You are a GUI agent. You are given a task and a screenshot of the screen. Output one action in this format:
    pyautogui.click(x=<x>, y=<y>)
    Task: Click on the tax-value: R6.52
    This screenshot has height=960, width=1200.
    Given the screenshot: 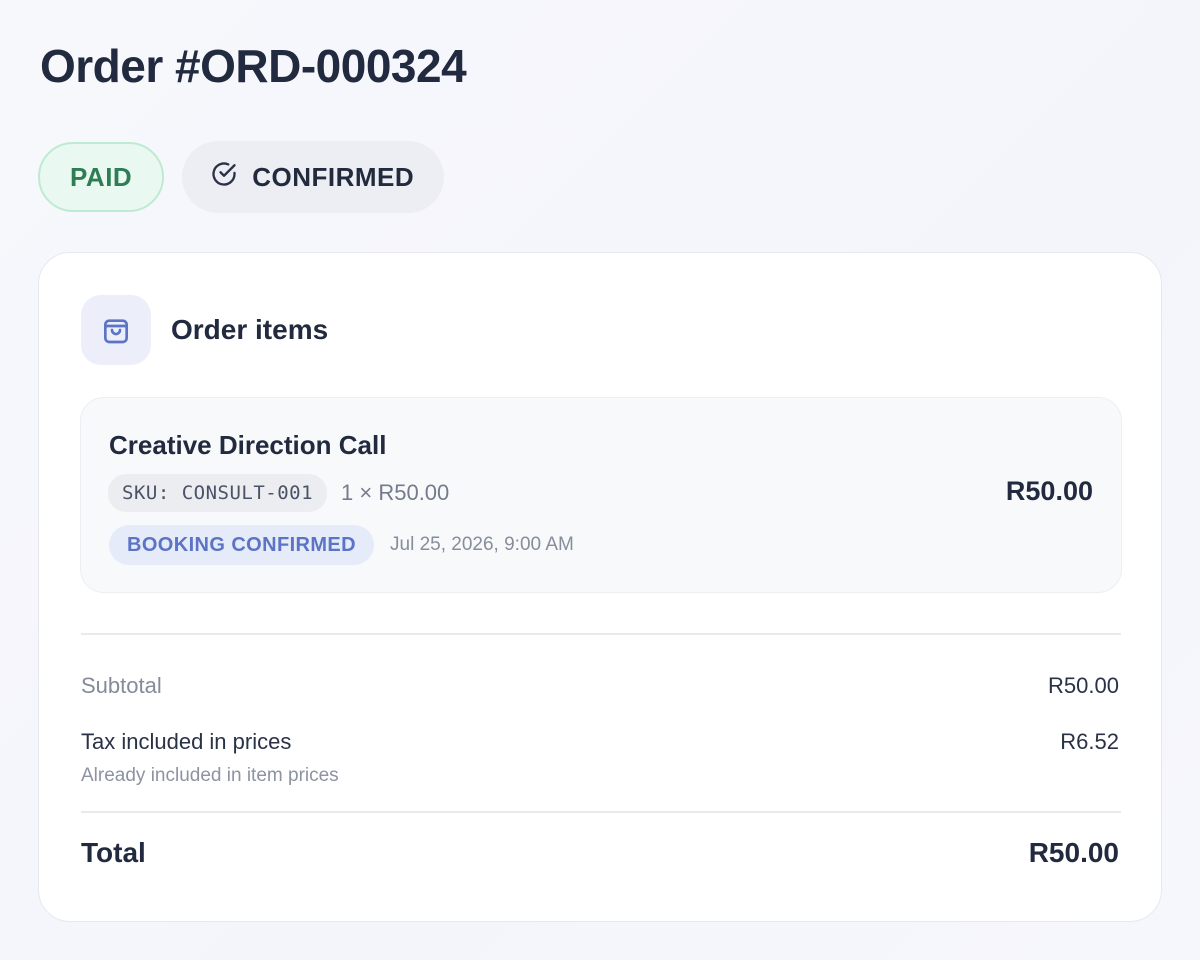 What is the action you would take?
    pyautogui.click(x=1089, y=741)
    